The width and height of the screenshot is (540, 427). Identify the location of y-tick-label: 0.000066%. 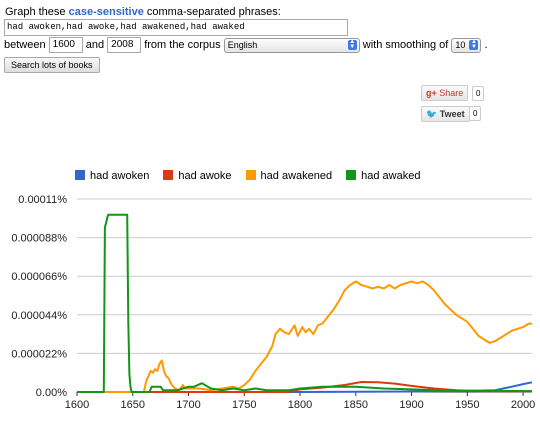
(39, 277).